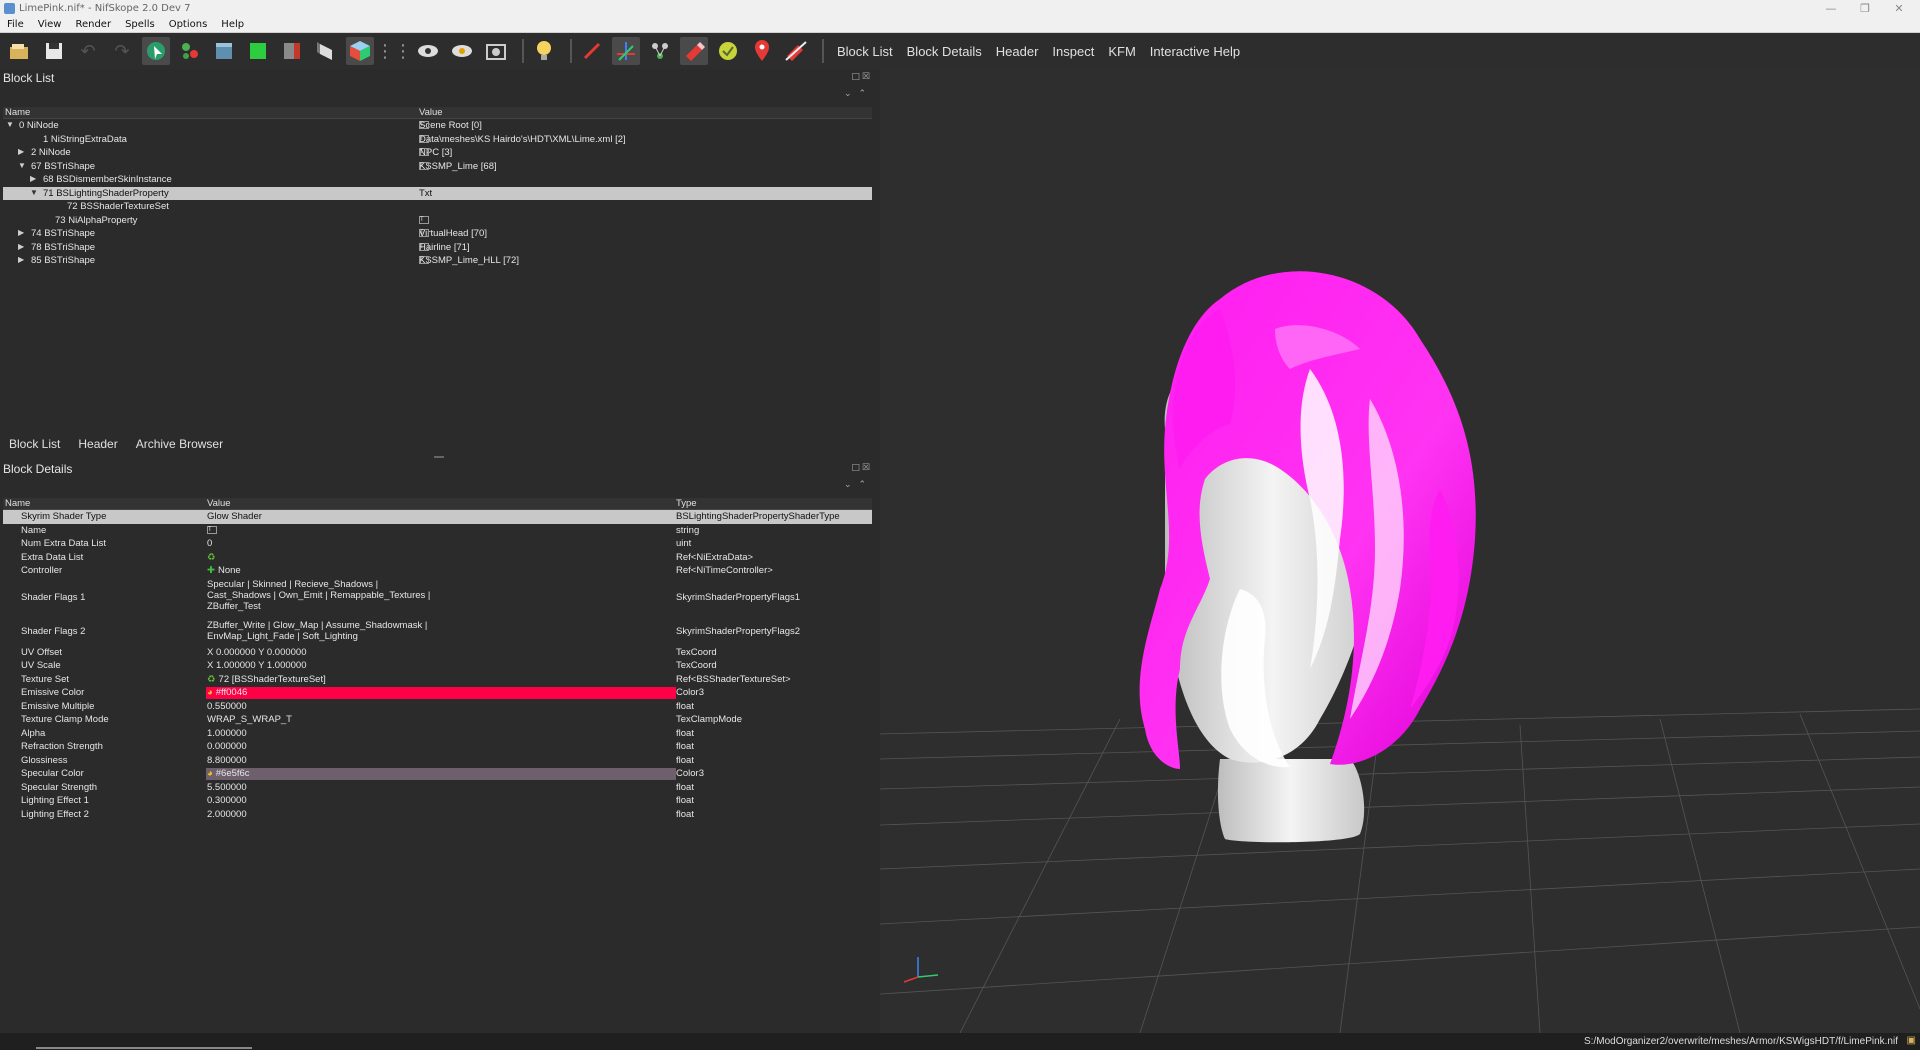 The height and width of the screenshot is (1050, 1920). I want to click on screenshot-icon, so click(496, 51).